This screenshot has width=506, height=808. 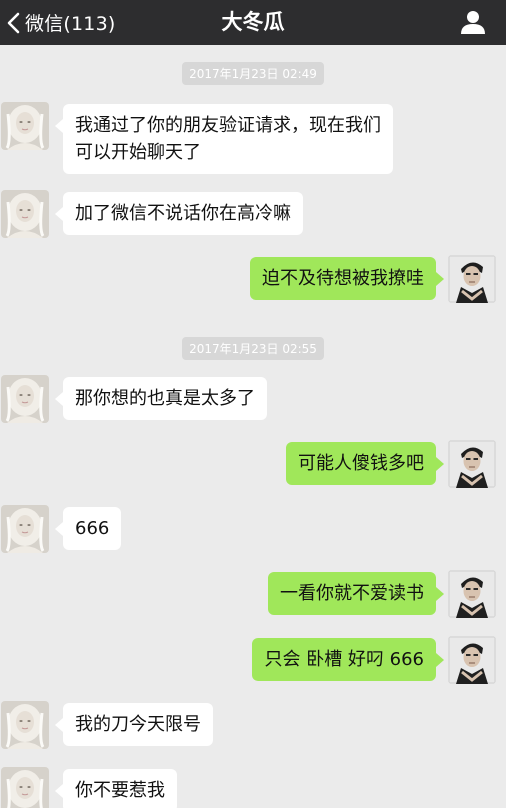 What do you see at coordinates (347, 278) in the screenshot?
I see `message-bubble-outgoing: 迫不及待想被我撩哇` at bounding box center [347, 278].